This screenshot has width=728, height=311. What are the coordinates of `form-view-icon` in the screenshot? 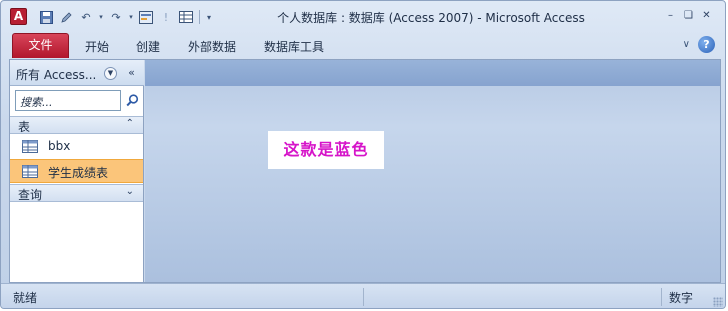 It's located at (146, 17).